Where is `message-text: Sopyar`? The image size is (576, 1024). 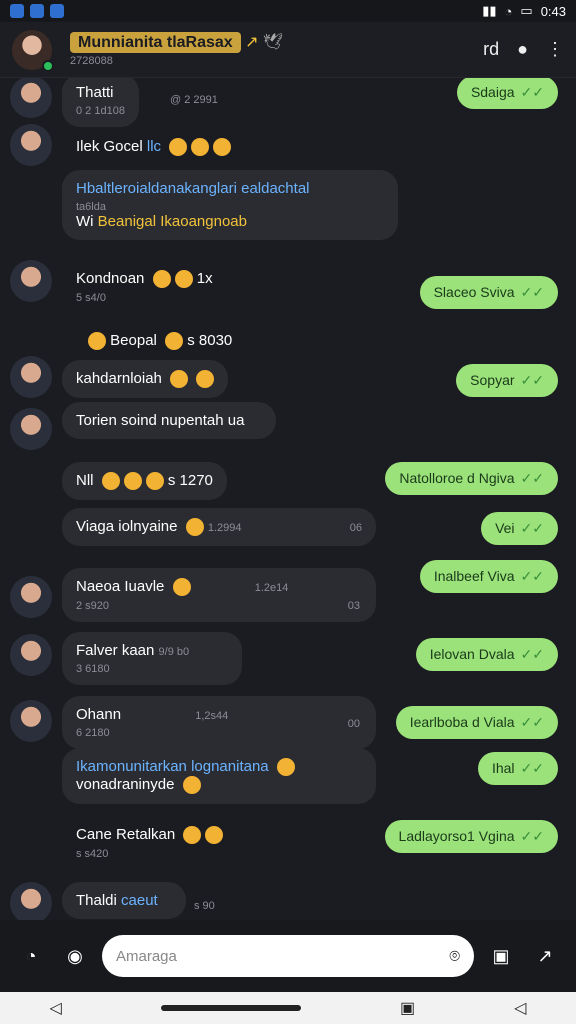 message-text: Sopyar is located at coordinates (492, 380).